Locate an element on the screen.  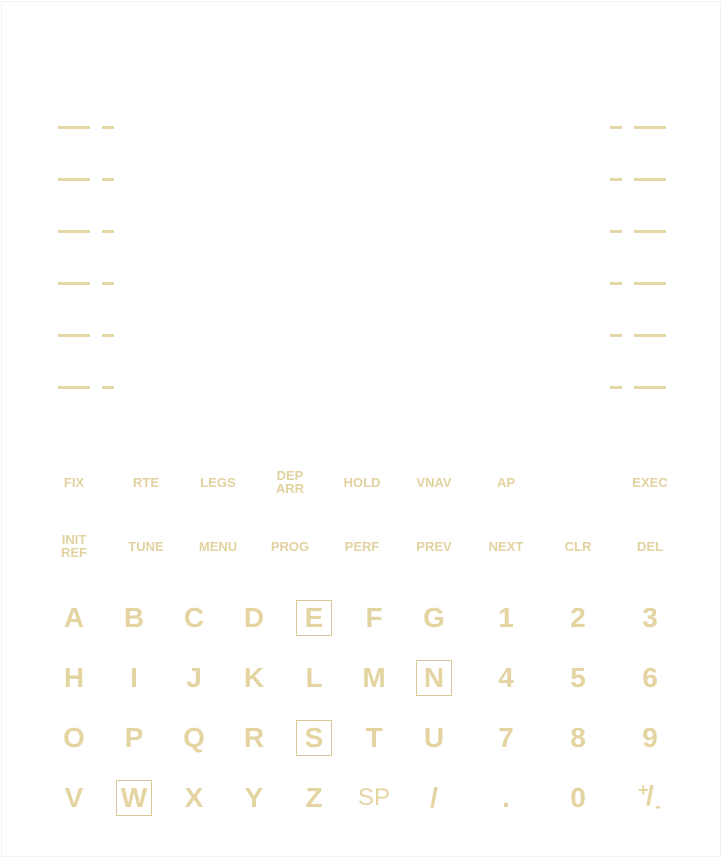
plus-minus-minus: - is located at coordinates (658, 806).